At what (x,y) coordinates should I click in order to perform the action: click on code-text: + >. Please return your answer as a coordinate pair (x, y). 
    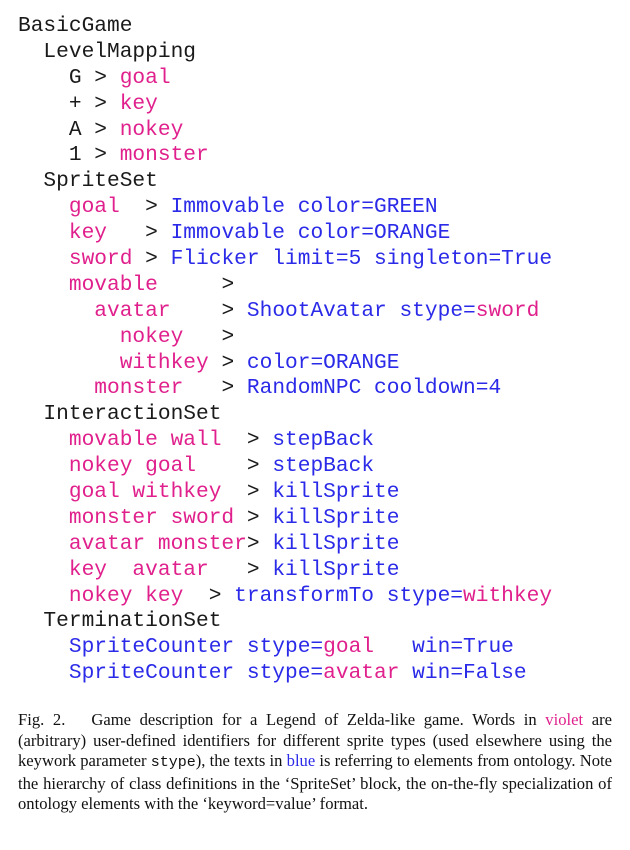
    Looking at the image, I should click on (69, 103).